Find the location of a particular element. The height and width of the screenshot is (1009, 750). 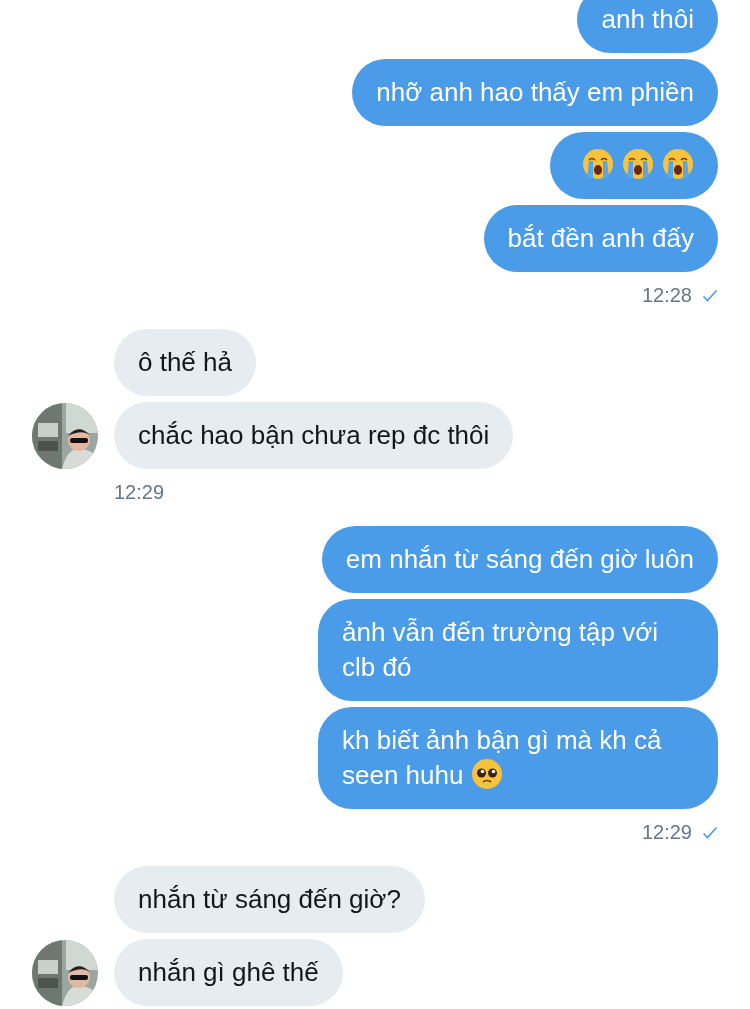

message-bubble: kh biết ảnh bận gì mà kh cả seen huhu is located at coordinates (518, 758).